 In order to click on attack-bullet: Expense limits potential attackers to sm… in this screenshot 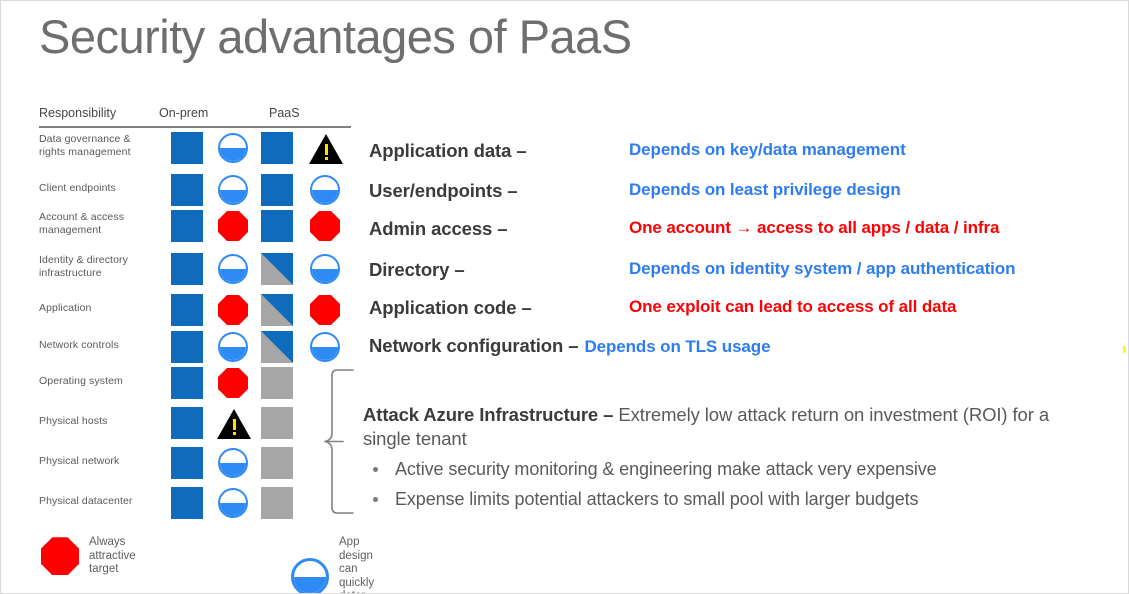, I will do `click(719, 499)`.